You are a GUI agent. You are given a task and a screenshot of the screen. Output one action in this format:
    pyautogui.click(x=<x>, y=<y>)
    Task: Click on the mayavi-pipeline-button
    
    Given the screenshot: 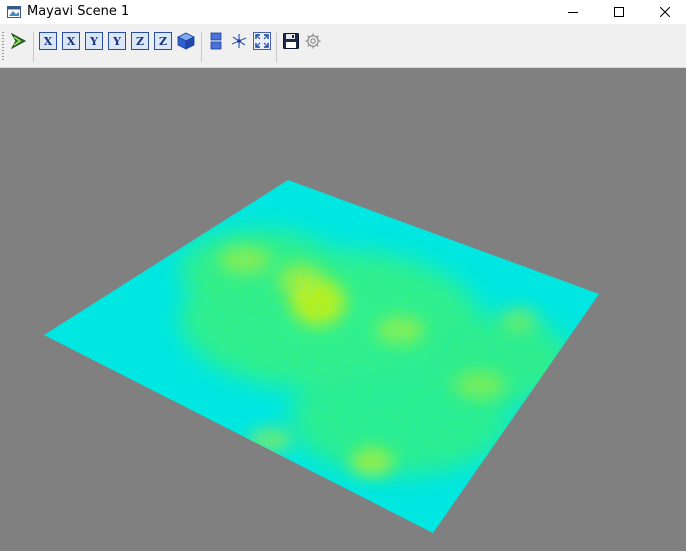 What is the action you would take?
    pyautogui.click(x=18, y=41)
    